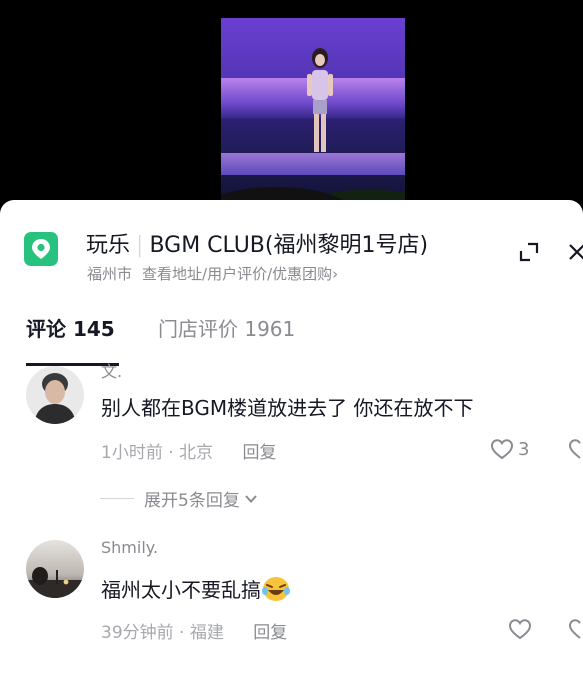 The height and width of the screenshot is (677, 583). Describe the element at coordinates (70, 327) in the screenshot. I see `tab-comments: 评论 145` at that location.